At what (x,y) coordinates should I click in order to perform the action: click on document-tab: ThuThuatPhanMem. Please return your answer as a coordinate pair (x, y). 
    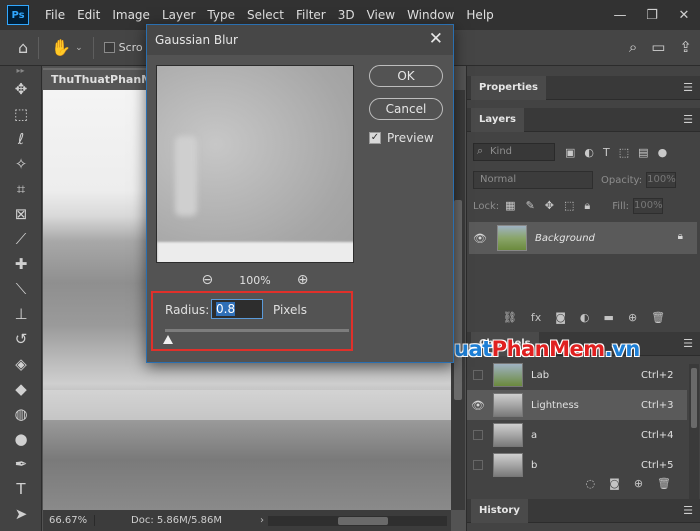
    Looking at the image, I should click on (95, 79).